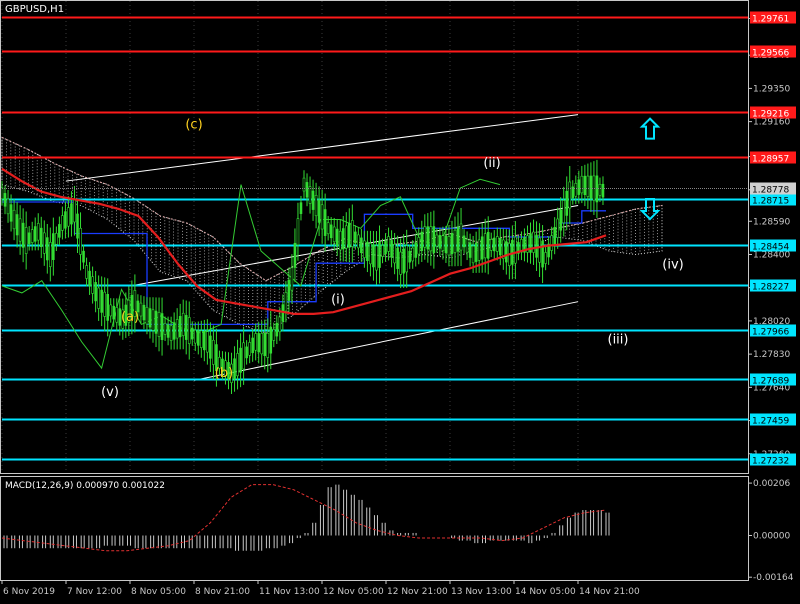 The height and width of the screenshot is (604, 800). Describe the element at coordinates (771, 355) in the screenshot. I see `price-tick-label: 1.27830` at that location.